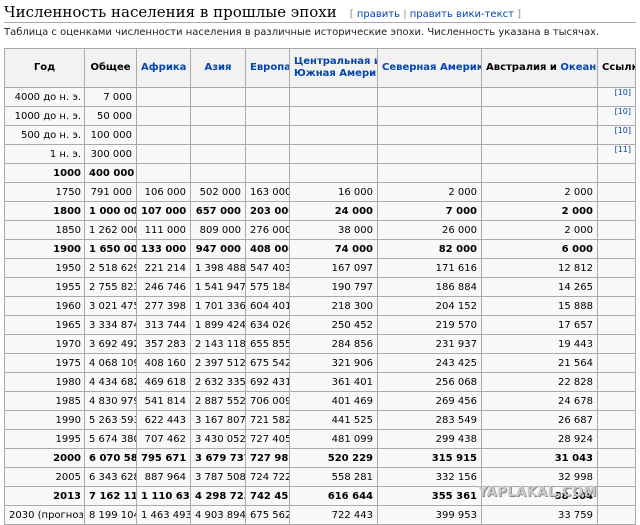 The image size is (640, 525). What do you see at coordinates (539, 249) in the screenshot?
I see `cell-oceania: 6 000` at bounding box center [539, 249].